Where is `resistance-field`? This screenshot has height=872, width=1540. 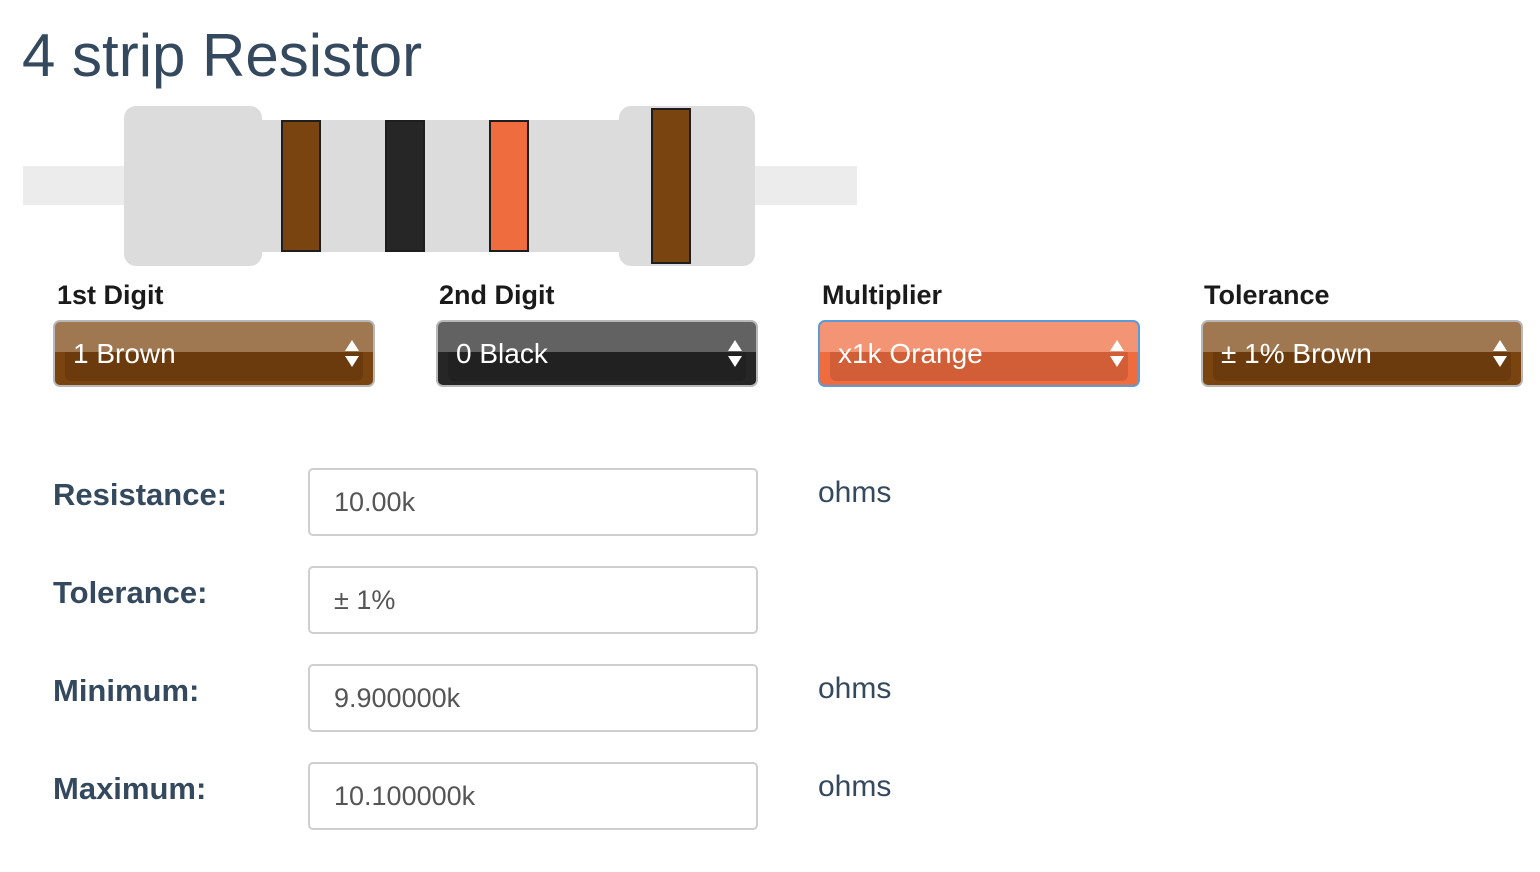
resistance-field is located at coordinates (533, 502).